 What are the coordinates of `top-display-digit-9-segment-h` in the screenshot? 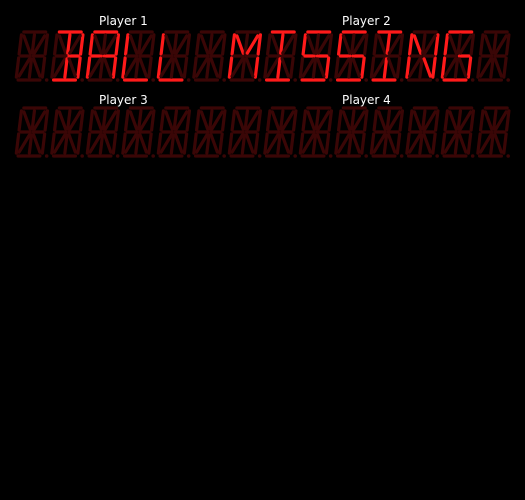 It's located at (346, 44).